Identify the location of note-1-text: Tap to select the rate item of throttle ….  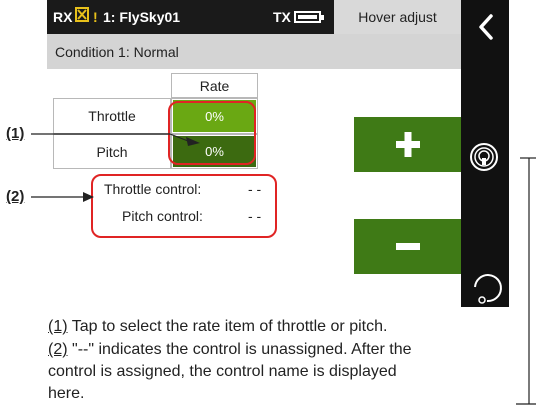
(227, 326).